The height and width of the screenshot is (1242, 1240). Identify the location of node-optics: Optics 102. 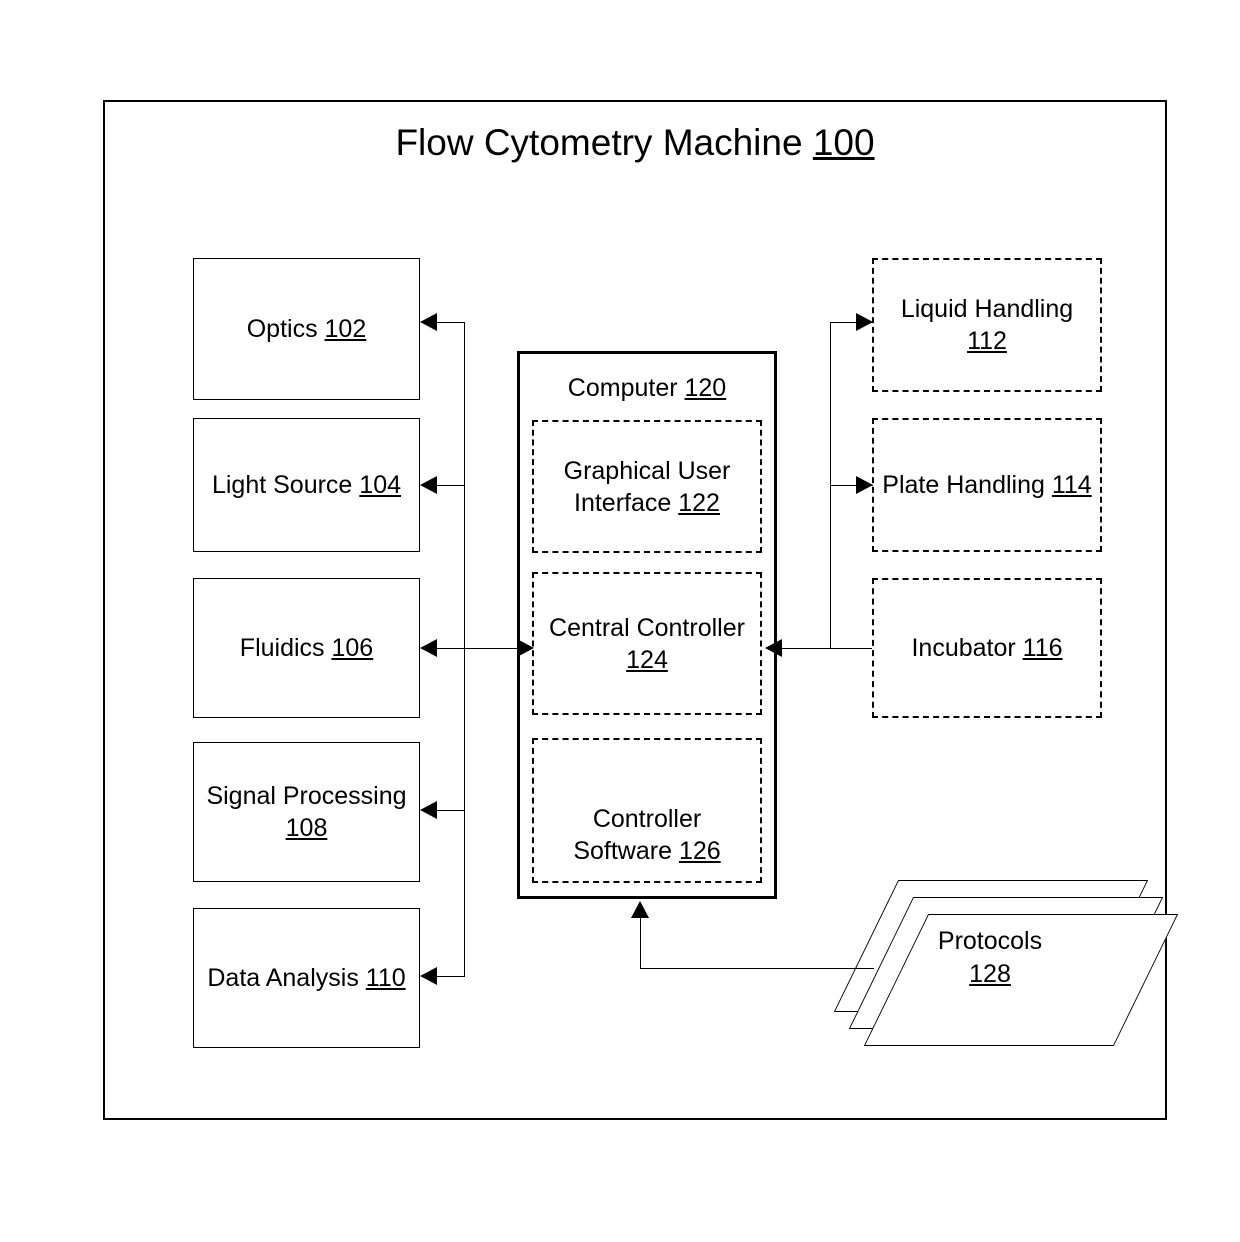
(306, 329).